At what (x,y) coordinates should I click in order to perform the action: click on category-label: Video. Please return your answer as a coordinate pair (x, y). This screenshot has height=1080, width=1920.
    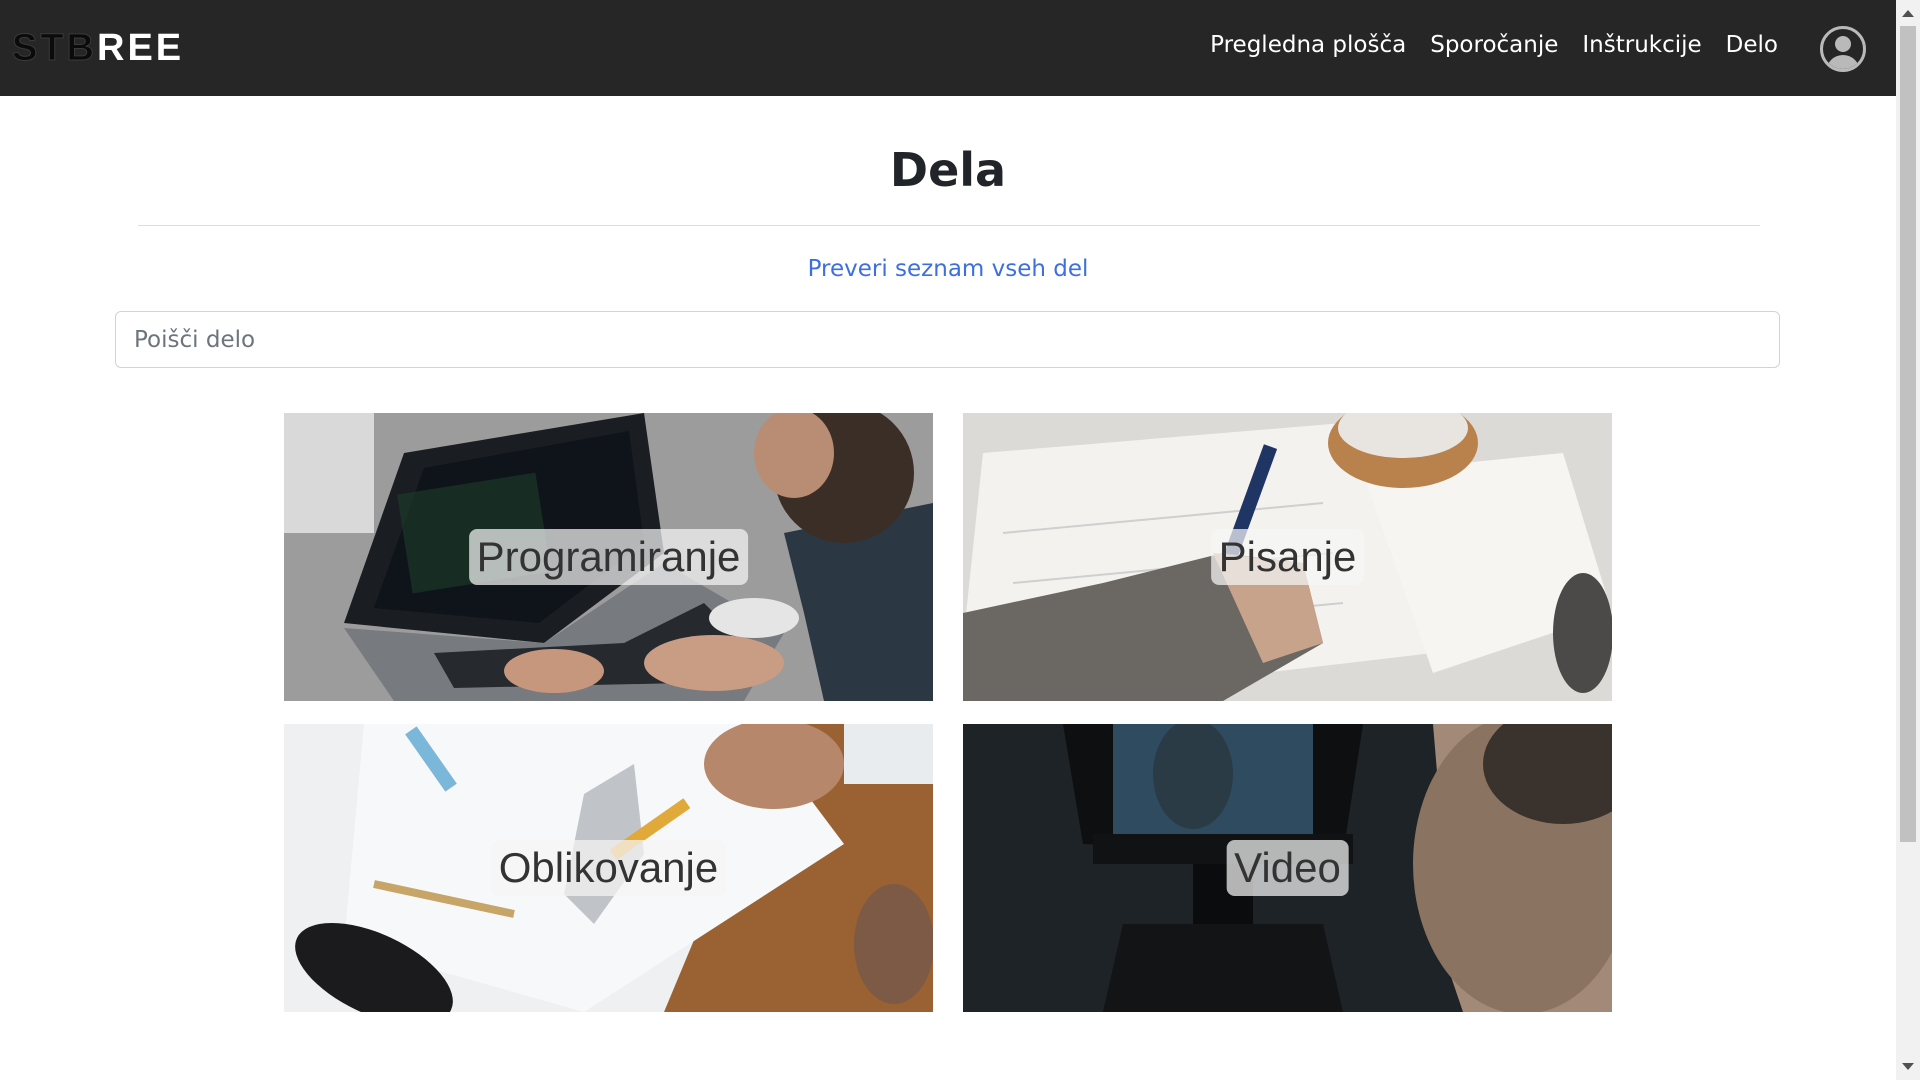
    Looking at the image, I should click on (1287, 868).